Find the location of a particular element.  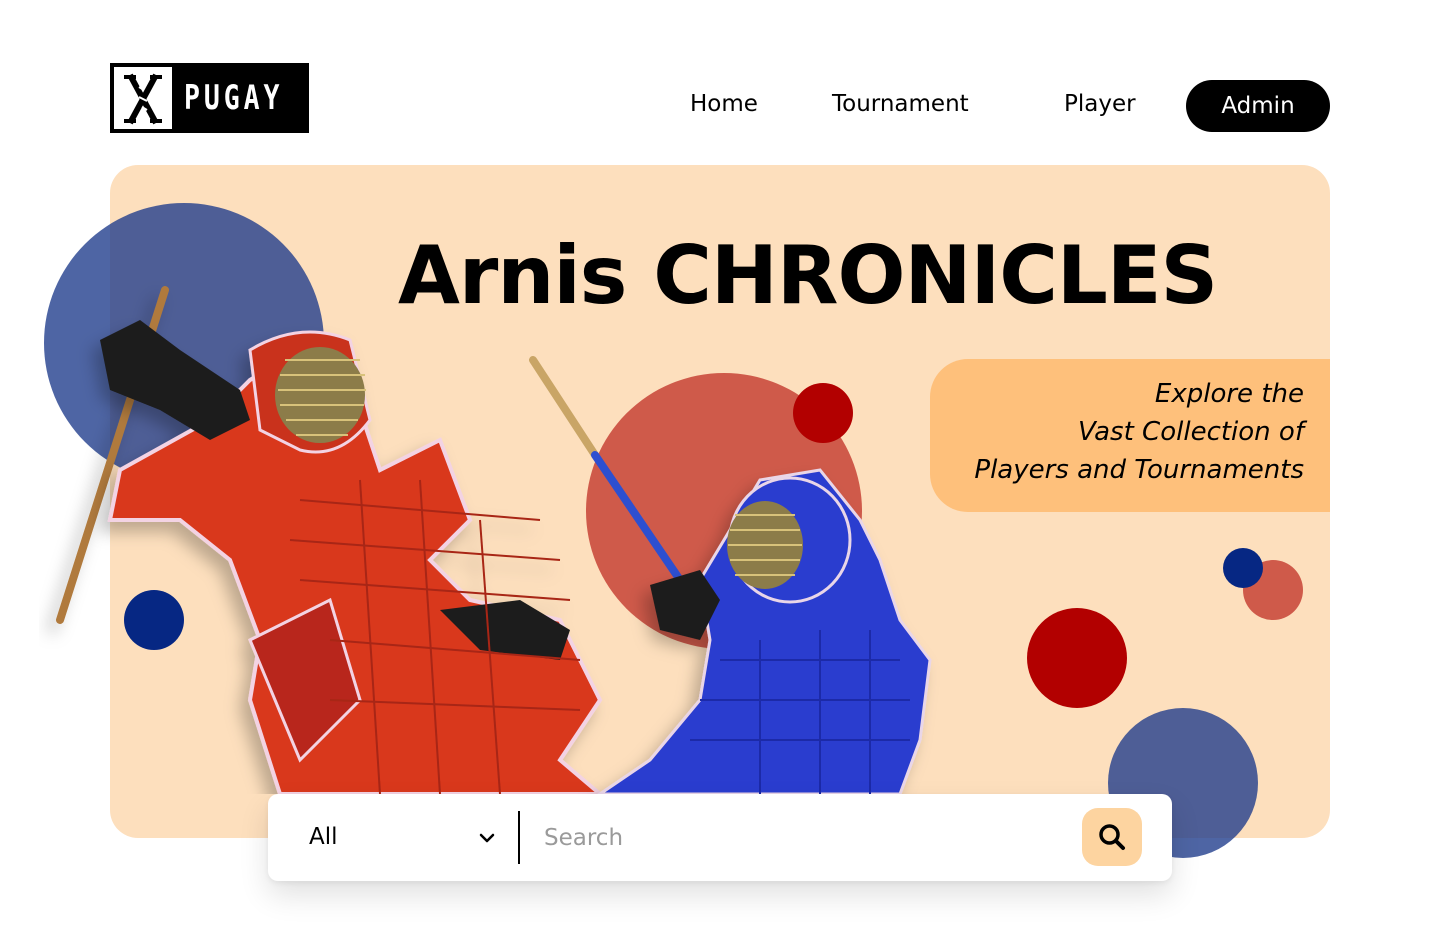

nav-player: Player is located at coordinates (1100, 104).